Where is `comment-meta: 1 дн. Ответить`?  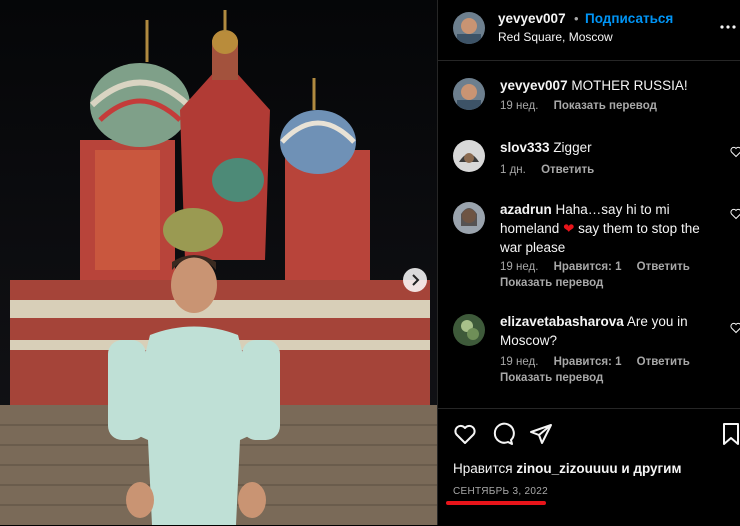
comment-meta: 1 дн. Ответить is located at coordinates (547, 170).